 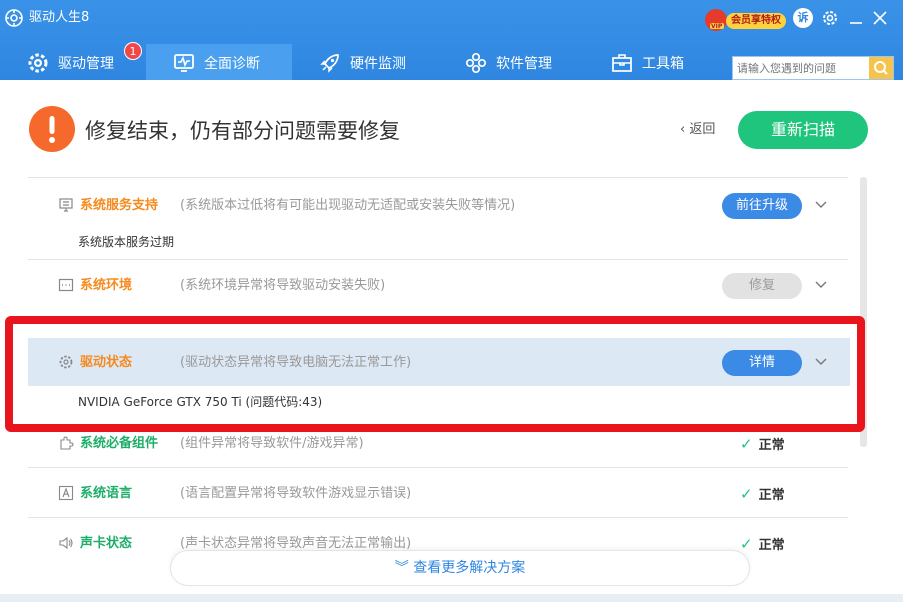 I want to click on speaker-icon, so click(x=66, y=543).